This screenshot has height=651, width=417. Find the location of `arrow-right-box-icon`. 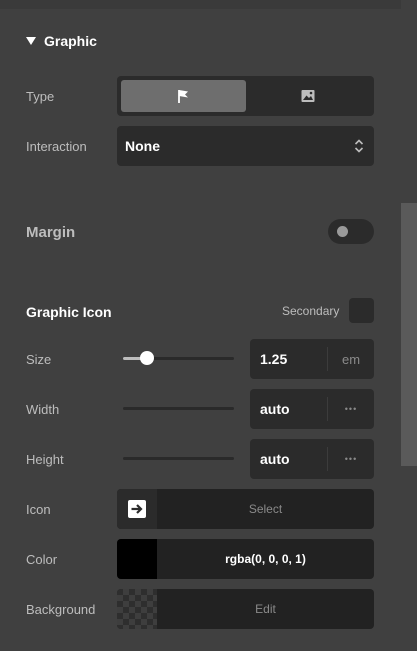

arrow-right-box-icon is located at coordinates (137, 509).